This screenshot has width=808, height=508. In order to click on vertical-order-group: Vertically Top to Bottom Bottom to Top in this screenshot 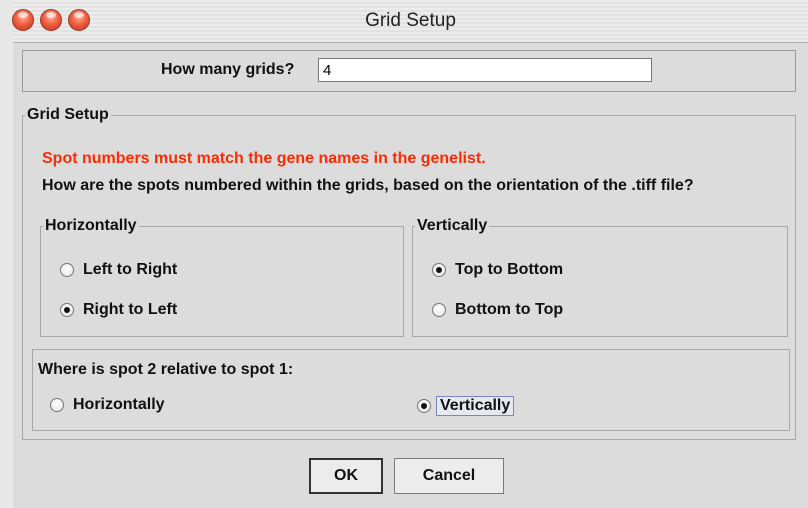, I will do `click(600, 277)`.